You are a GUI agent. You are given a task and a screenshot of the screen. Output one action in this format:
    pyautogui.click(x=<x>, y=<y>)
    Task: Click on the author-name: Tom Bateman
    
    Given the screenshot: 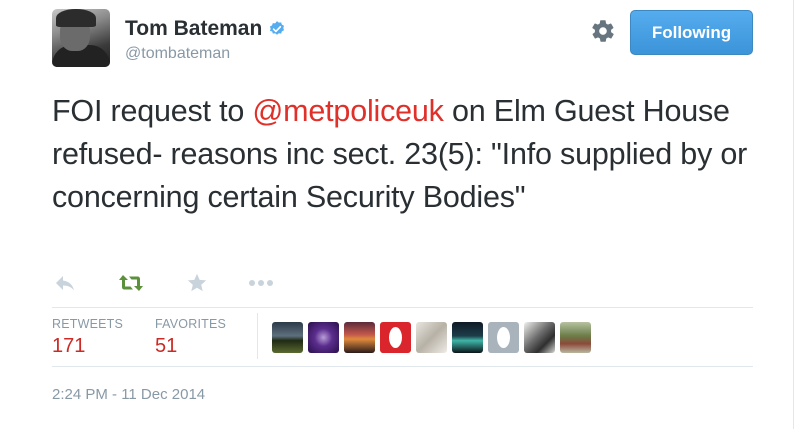 What is the action you would take?
    pyautogui.click(x=205, y=29)
    